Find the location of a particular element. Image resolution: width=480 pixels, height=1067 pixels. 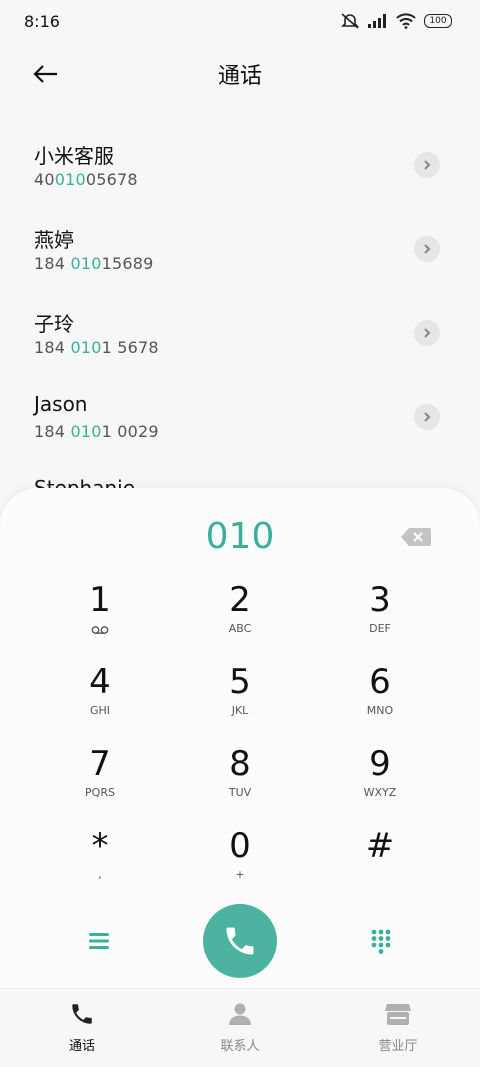

backspace-icon is located at coordinates (416, 537).